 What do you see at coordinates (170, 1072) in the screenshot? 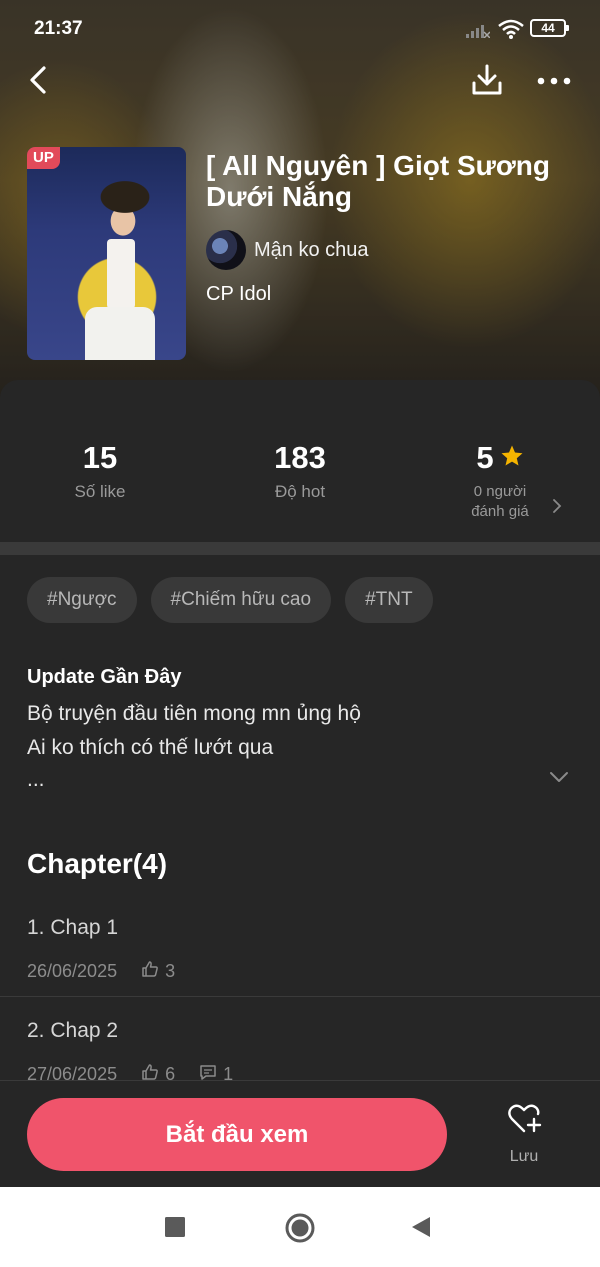
I see `chapter-likes: 6` at bounding box center [170, 1072].